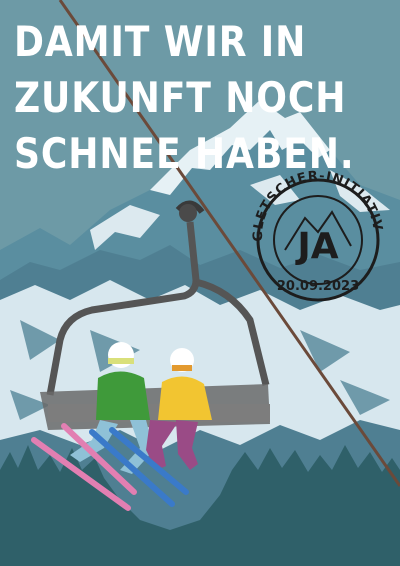  Describe the element at coordinates (184, 153) in the screenshot. I see `headline-line-3: SCHNEE HABEN.` at that location.